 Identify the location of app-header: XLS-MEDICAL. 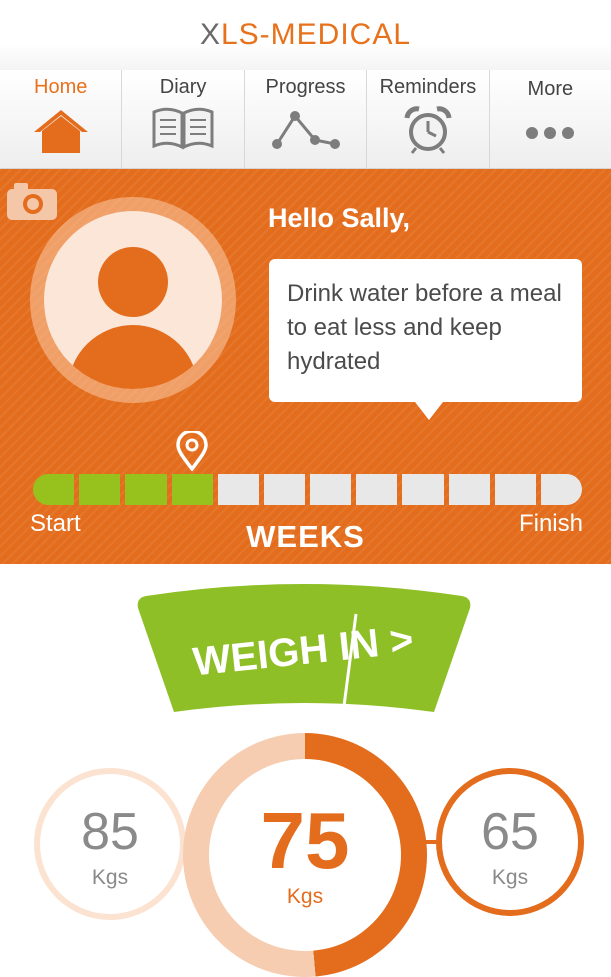
(305, 36).